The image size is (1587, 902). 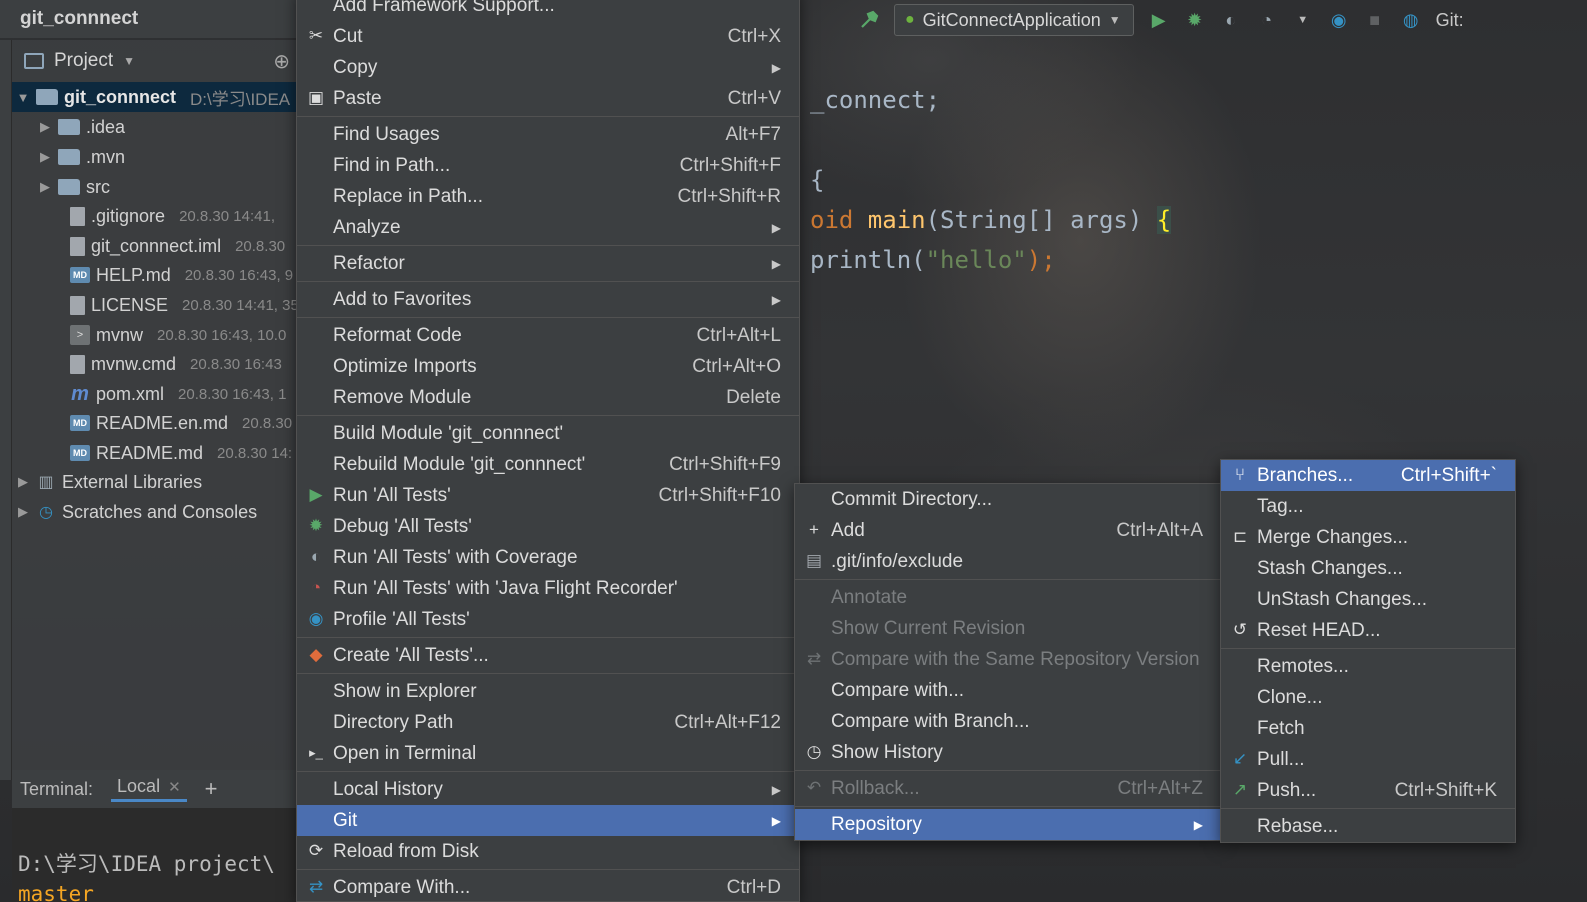 I want to click on stop-icon: ■, so click(x=1375, y=20).